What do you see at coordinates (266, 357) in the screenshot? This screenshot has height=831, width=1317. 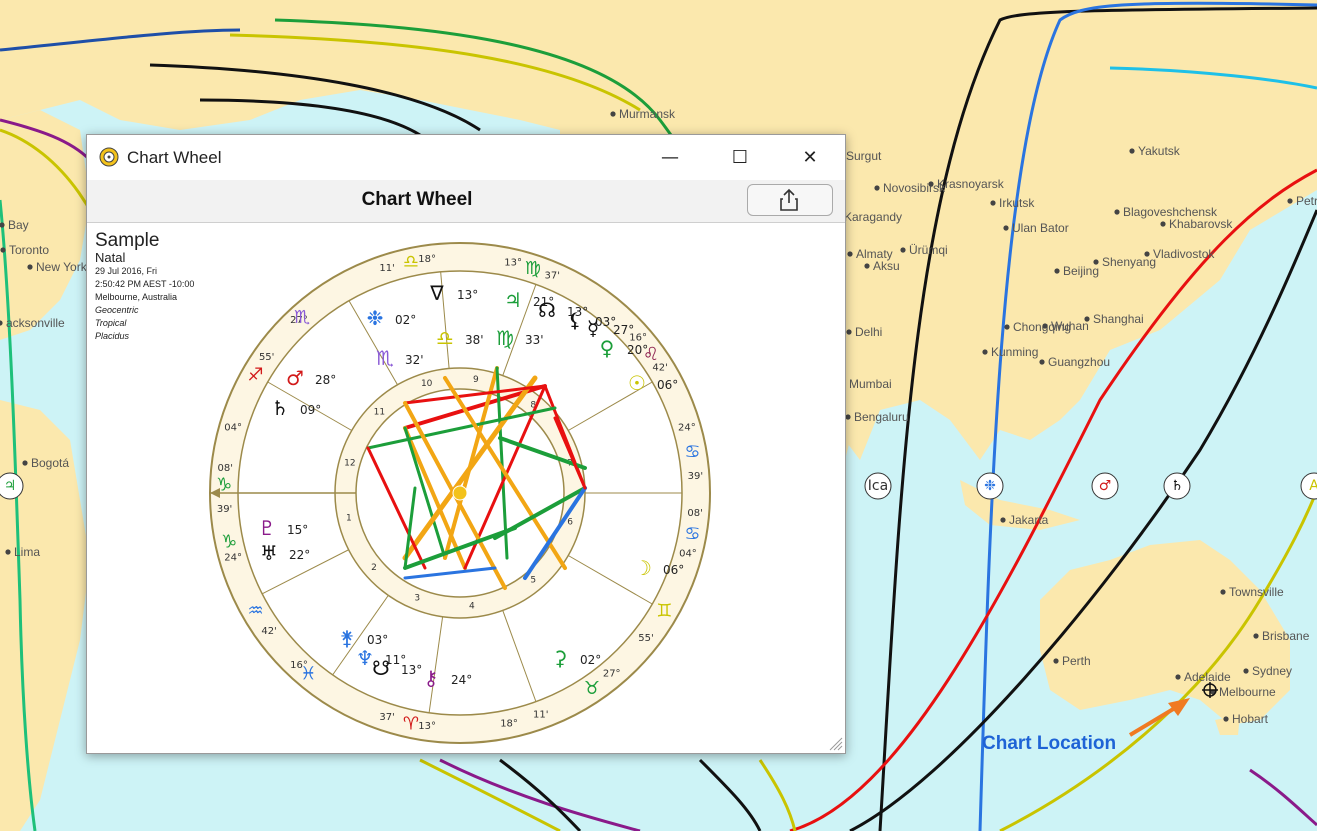 I see `cusp-degree-label: 55'` at bounding box center [266, 357].